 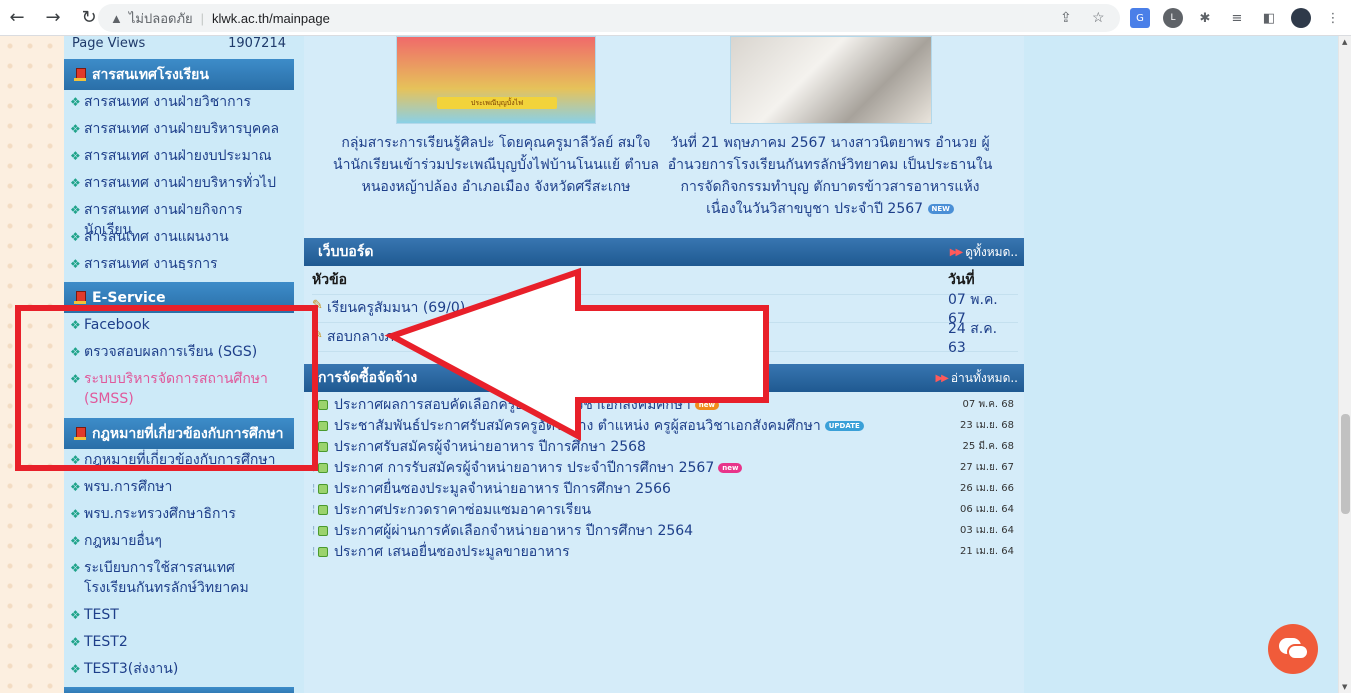 What do you see at coordinates (1237, 18) in the screenshot?
I see `media-control-icon: ≡` at bounding box center [1237, 18].